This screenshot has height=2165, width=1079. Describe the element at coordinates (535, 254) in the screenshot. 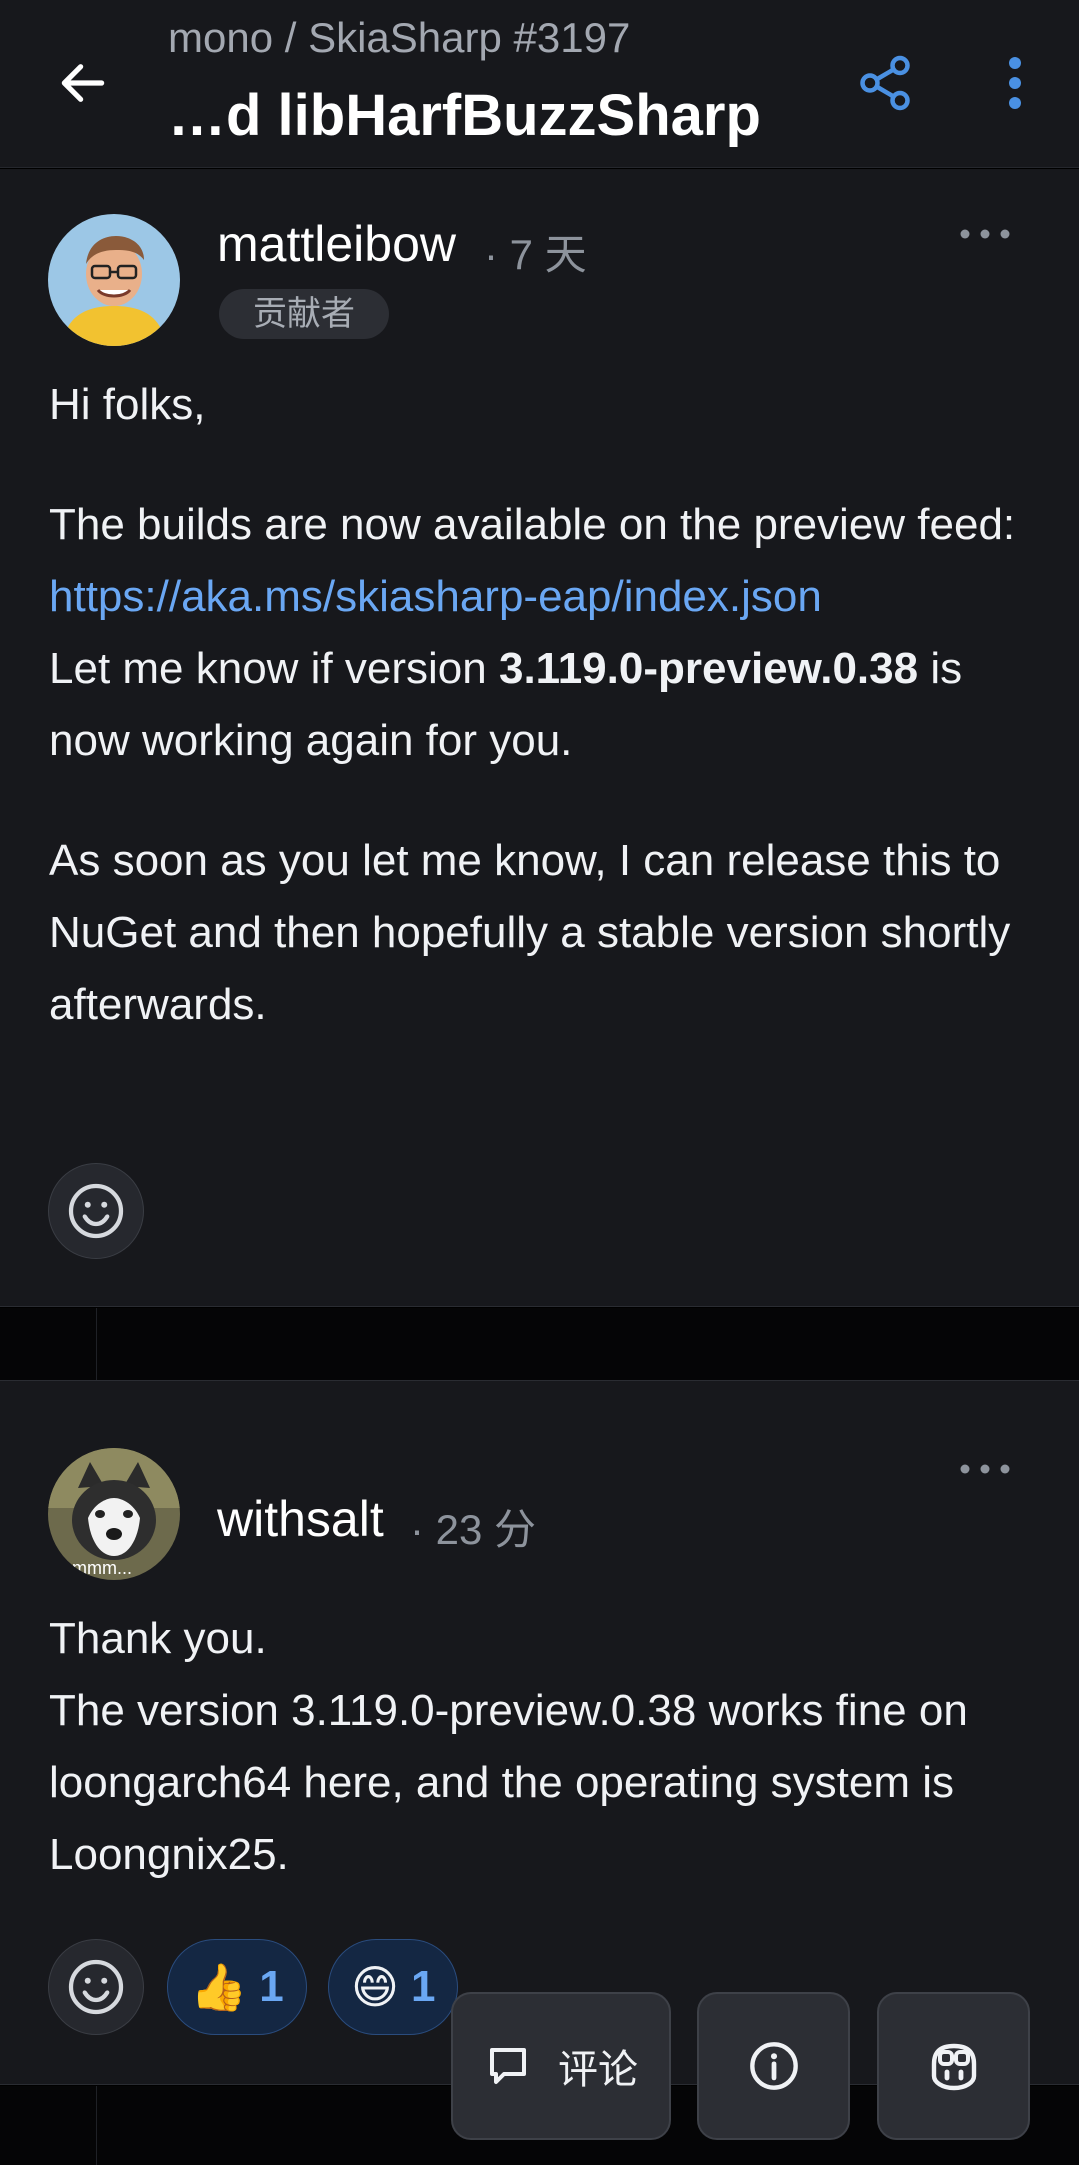

I see `comment-time: · 7 天` at that location.